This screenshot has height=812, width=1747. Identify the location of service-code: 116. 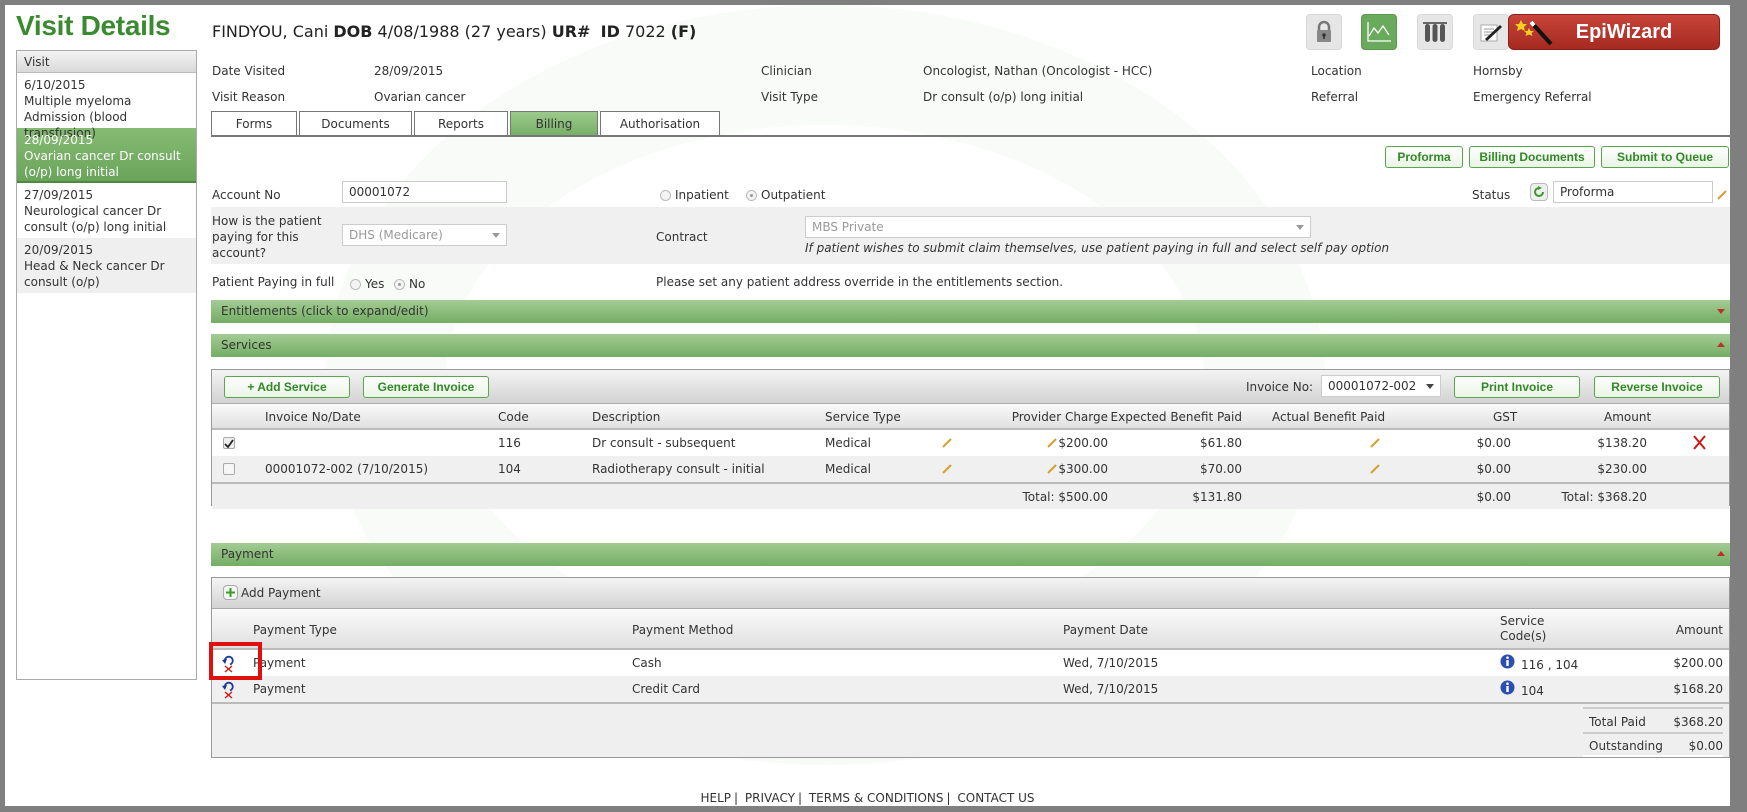
(509, 443).